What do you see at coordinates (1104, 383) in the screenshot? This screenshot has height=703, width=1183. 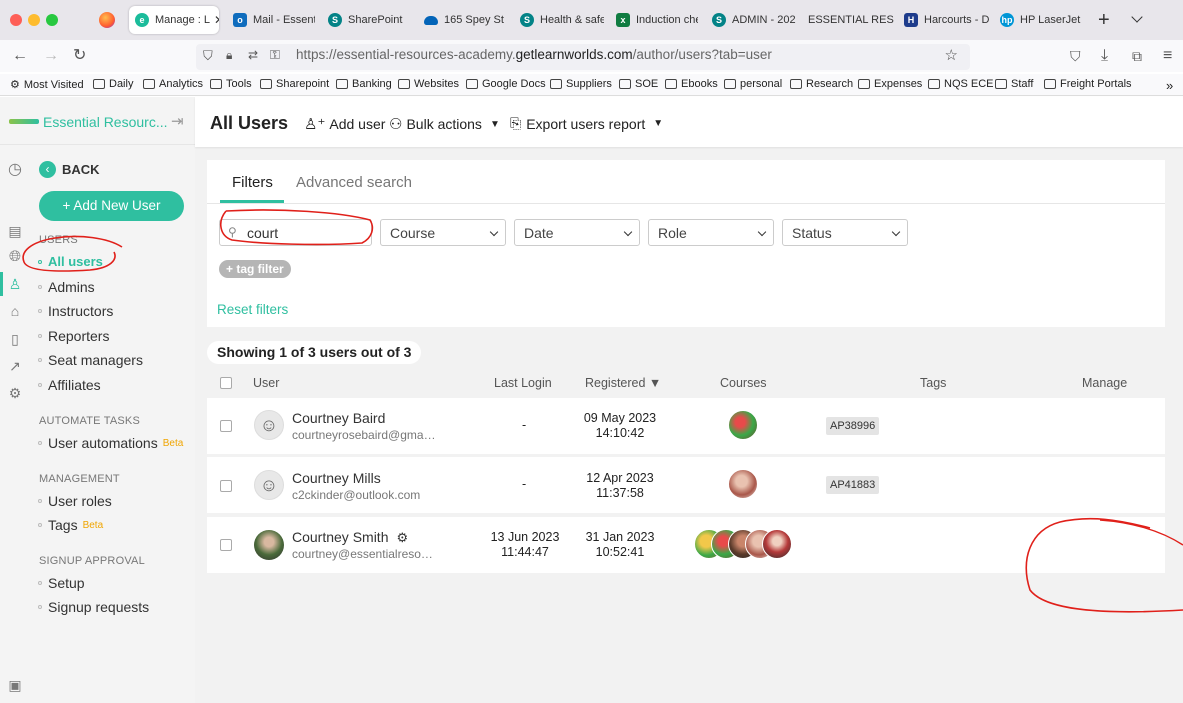 I see `column-manage: Manage` at bounding box center [1104, 383].